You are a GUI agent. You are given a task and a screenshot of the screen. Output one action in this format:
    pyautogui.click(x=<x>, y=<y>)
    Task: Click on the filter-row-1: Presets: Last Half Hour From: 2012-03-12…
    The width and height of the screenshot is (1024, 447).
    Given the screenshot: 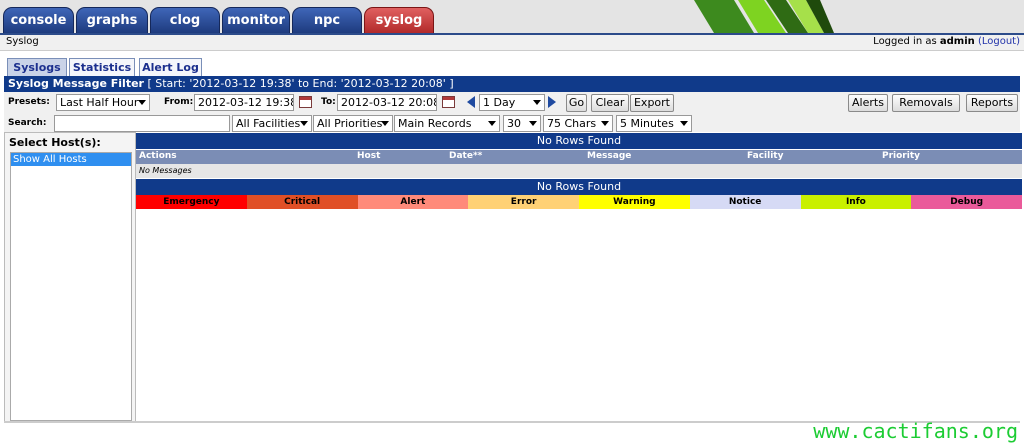 What is the action you would take?
    pyautogui.click(x=512, y=103)
    